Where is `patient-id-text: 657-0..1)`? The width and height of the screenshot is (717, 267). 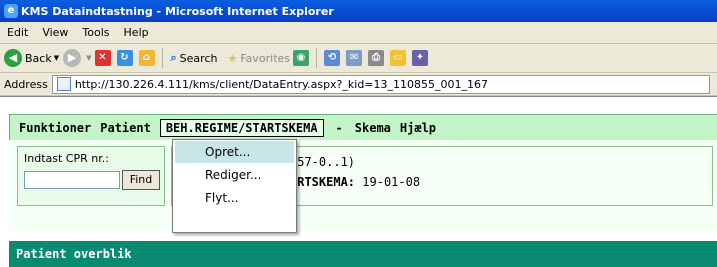
patient-id-text: 657-0..1) is located at coordinates (323, 162).